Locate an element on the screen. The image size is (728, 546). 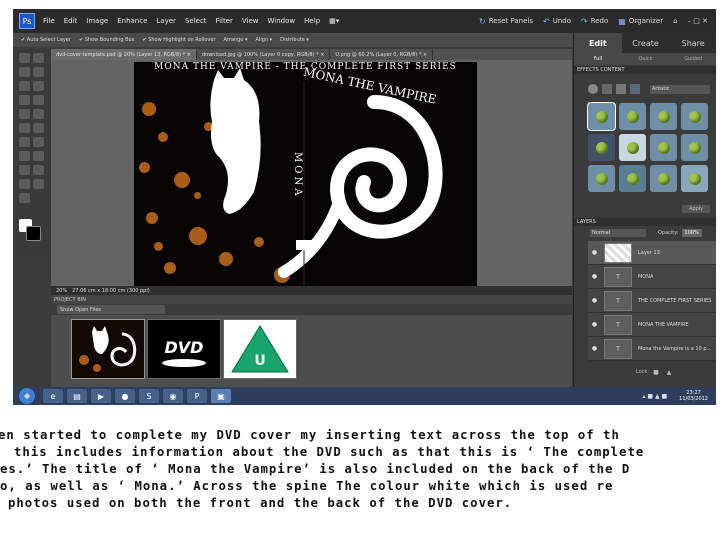
styles-icon is located at coordinates (607, 89).